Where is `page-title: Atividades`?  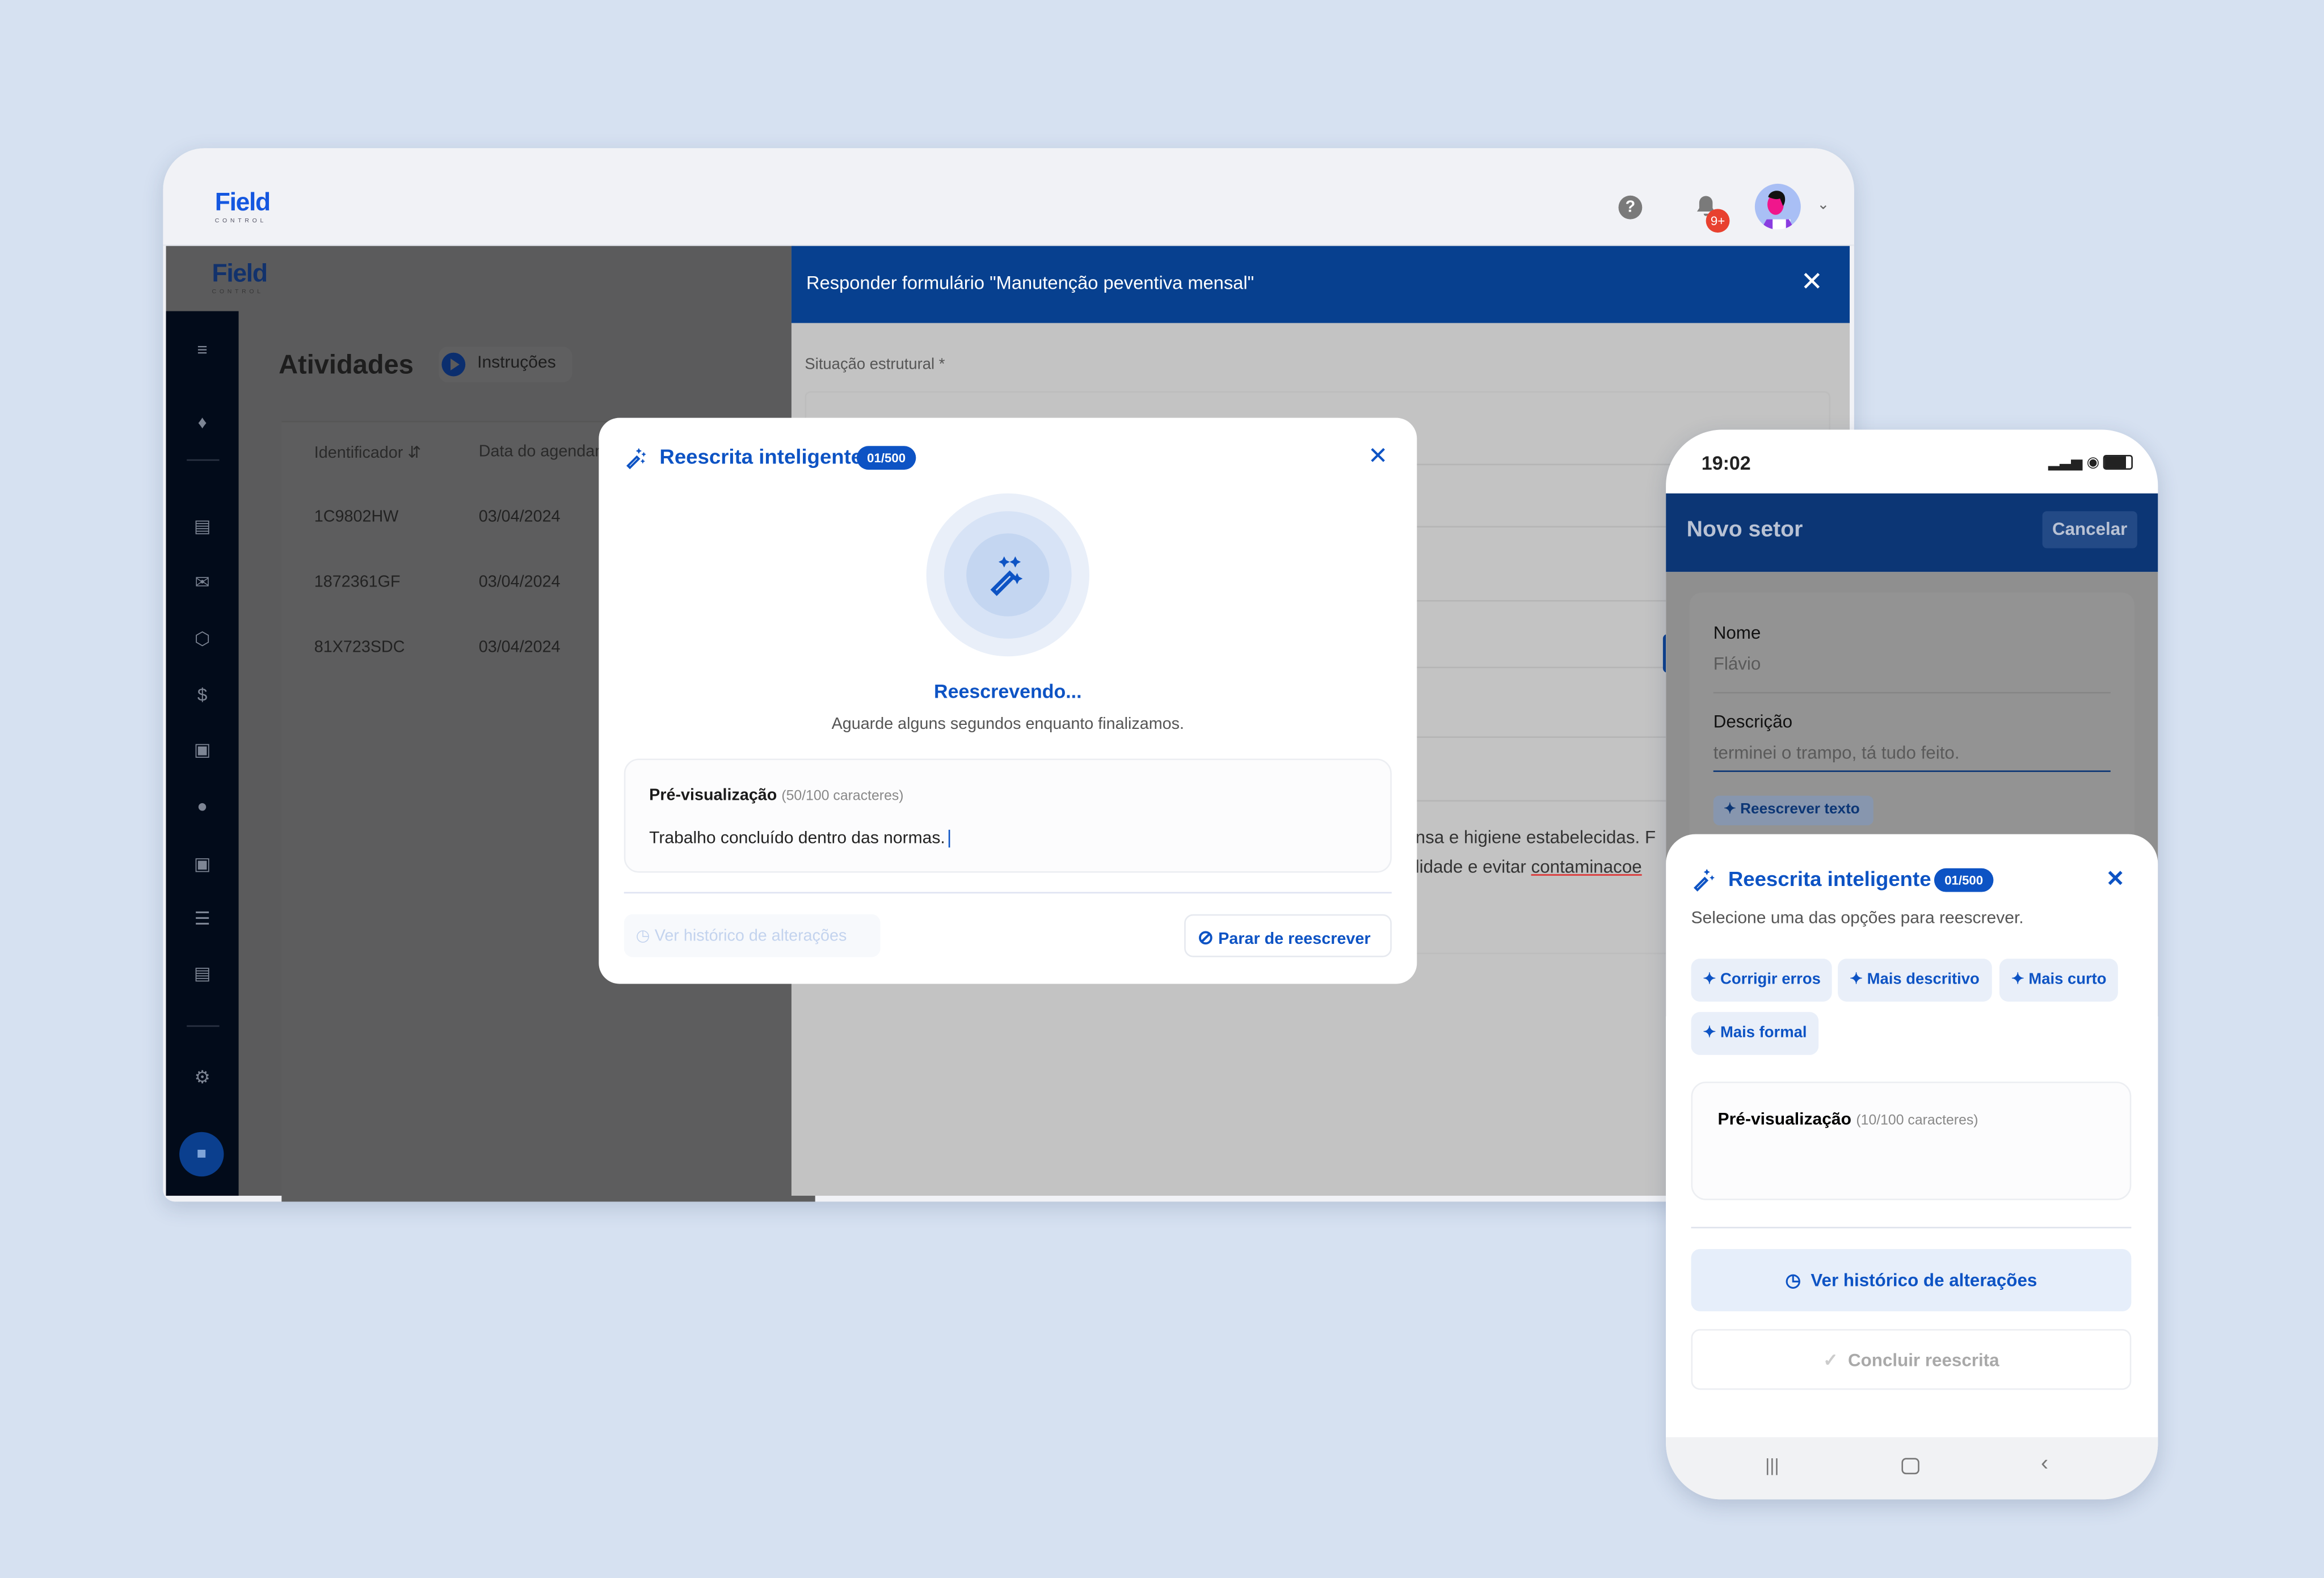 page-title: Atividades is located at coordinates (346, 364).